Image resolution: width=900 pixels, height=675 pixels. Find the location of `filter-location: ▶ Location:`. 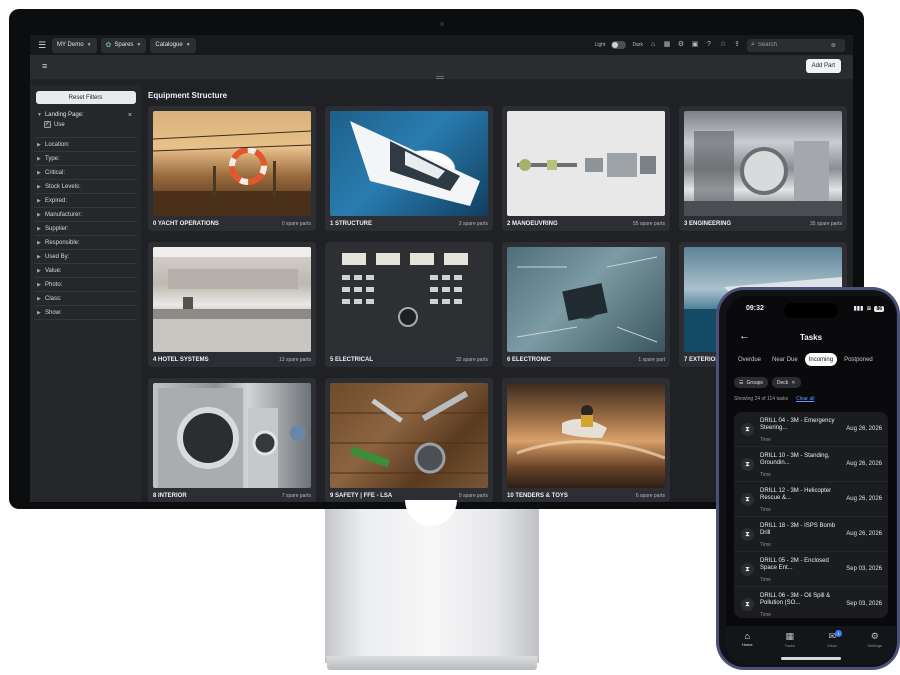

filter-location: ▶ Location: is located at coordinates (85, 145).